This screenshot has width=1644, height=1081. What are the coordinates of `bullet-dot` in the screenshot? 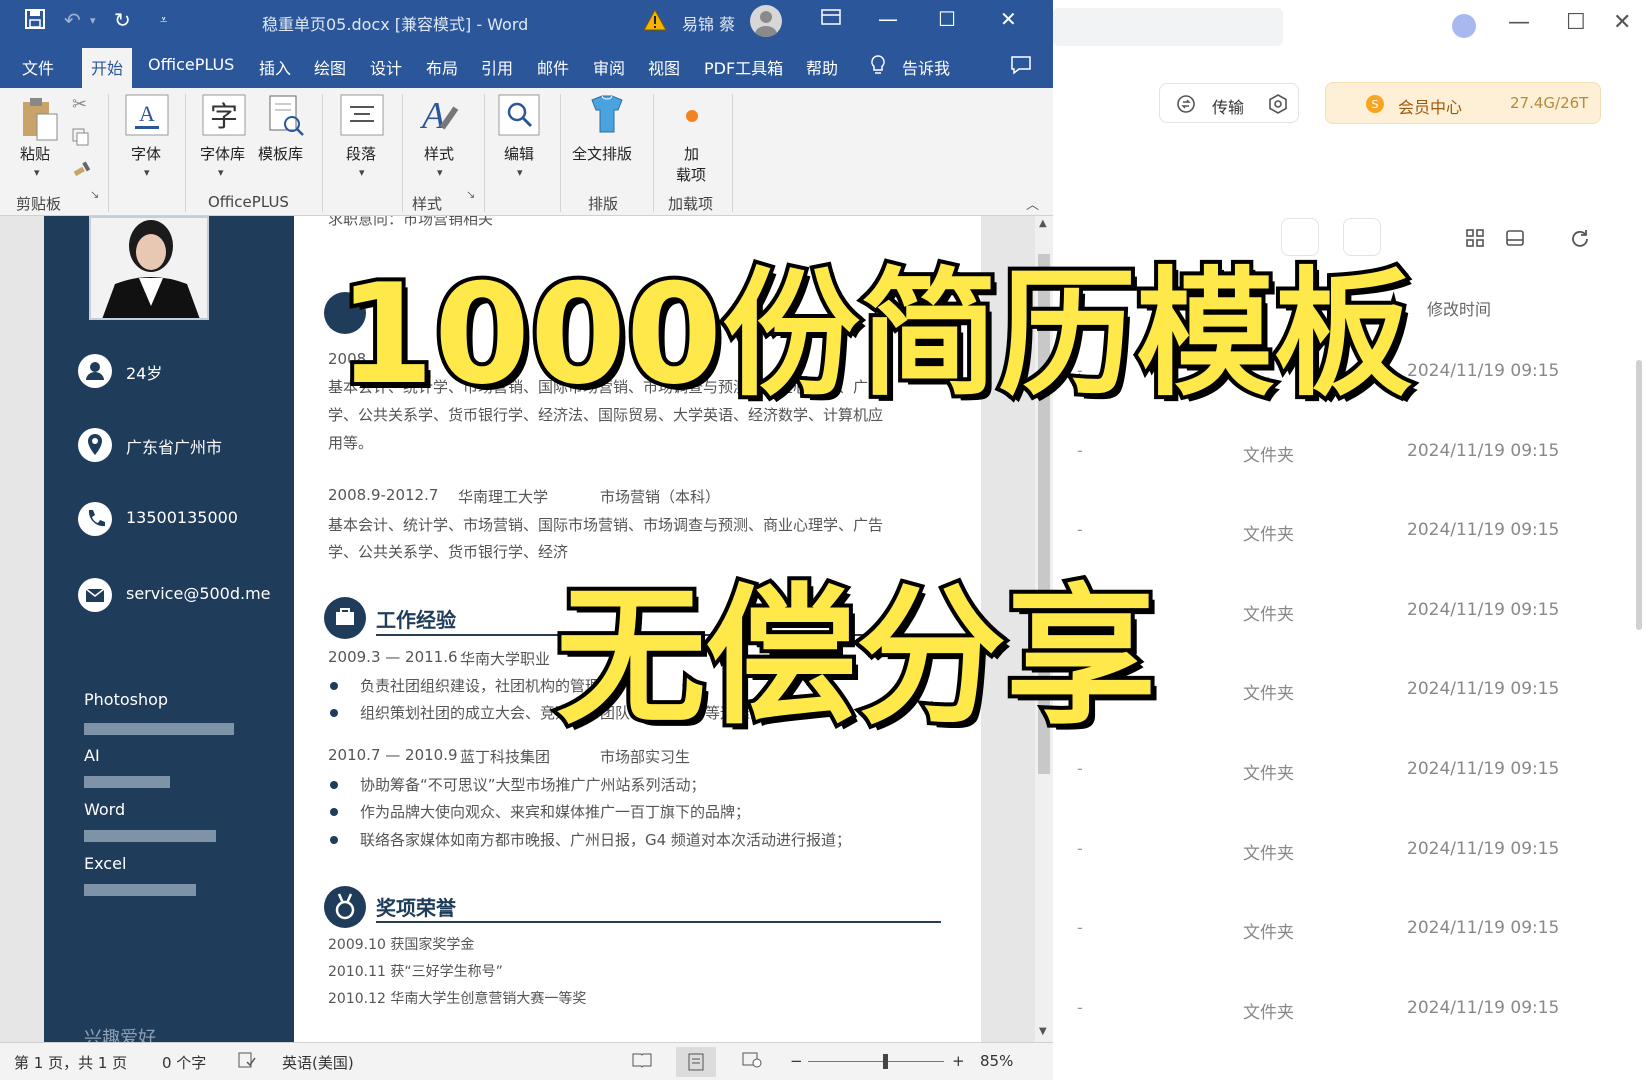 It's located at (334, 686).